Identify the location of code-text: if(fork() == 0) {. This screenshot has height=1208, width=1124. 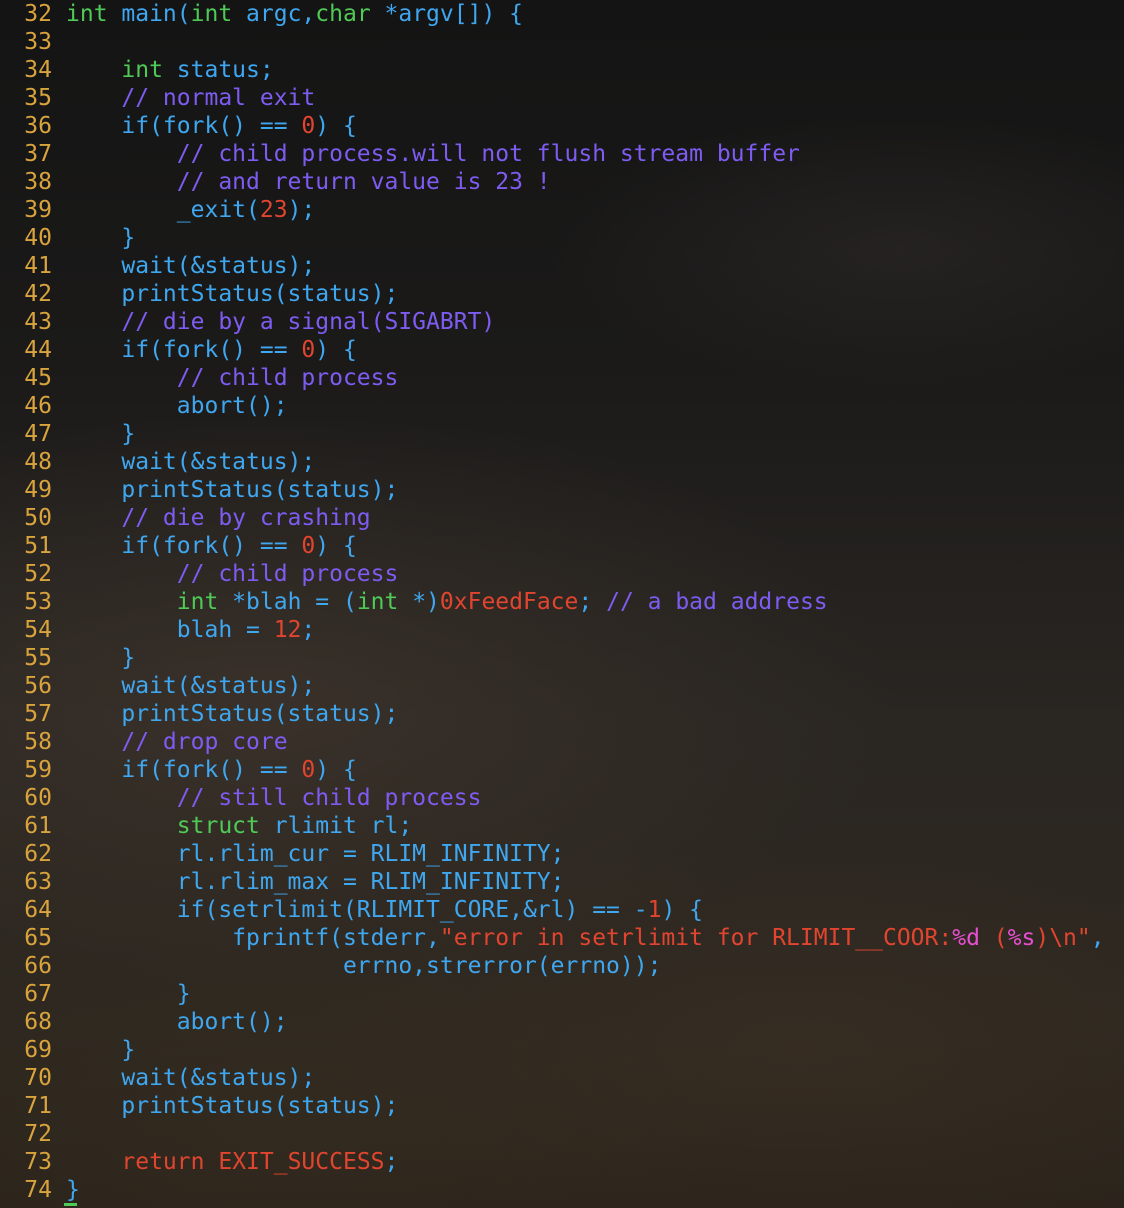
(211, 770).